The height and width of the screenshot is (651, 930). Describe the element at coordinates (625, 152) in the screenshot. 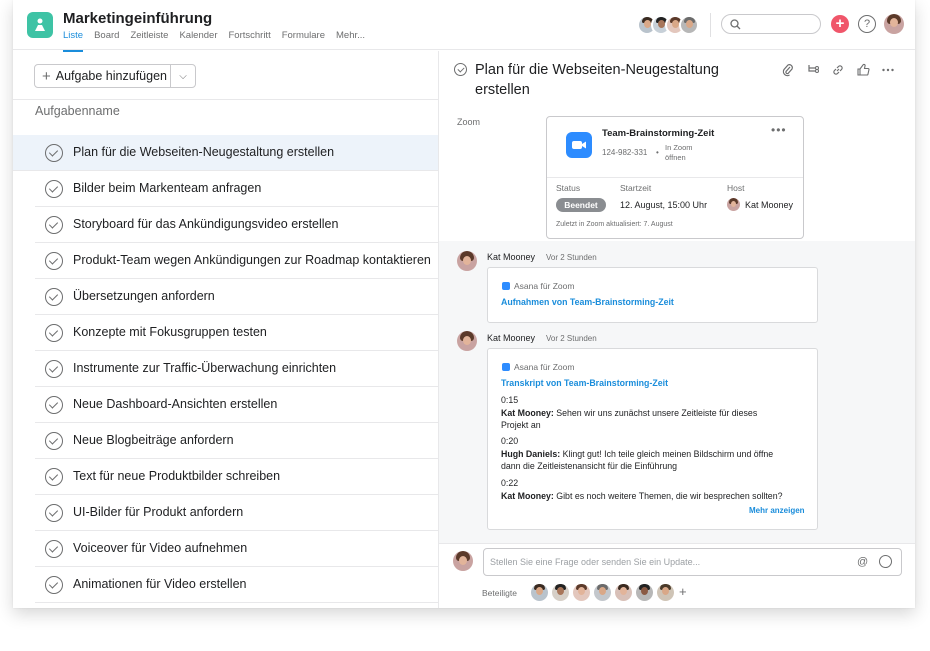

I see `zoom-meeting-id: 124-982-331` at that location.